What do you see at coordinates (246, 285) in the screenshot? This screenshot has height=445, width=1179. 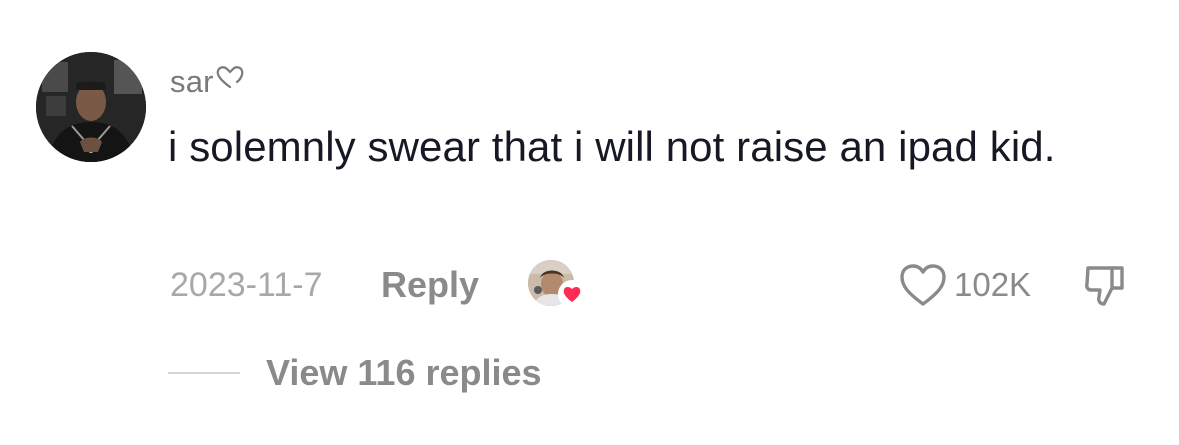 I see `comment-date: 2023-11-7` at bounding box center [246, 285].